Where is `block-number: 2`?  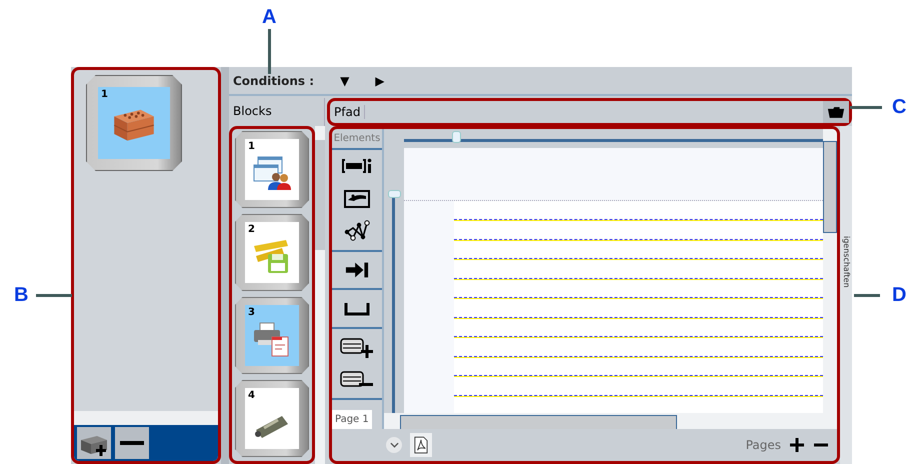
block-number: 2 is located at coordinates (251, 229).